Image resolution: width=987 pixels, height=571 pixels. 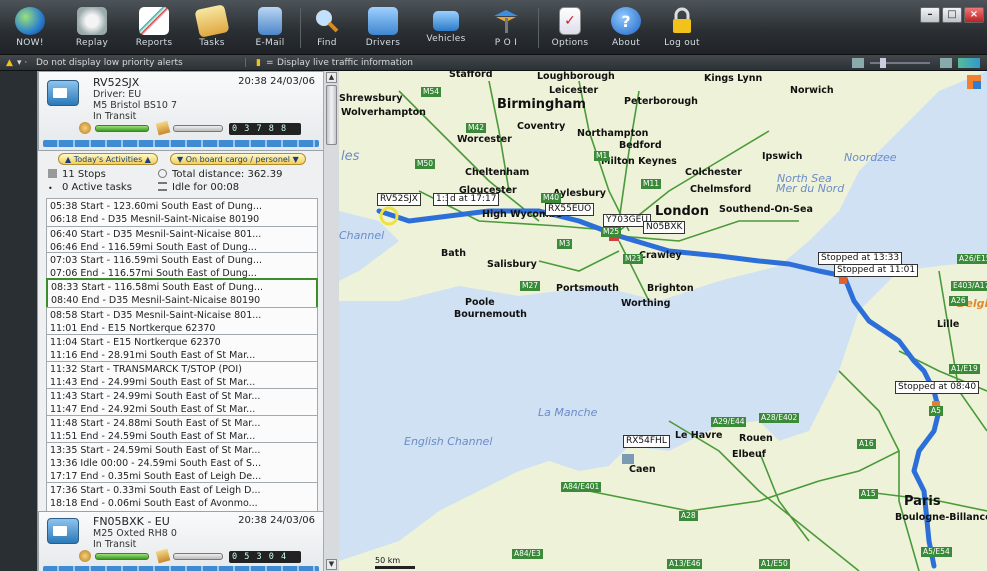 What do you see at coordinates (974, 15) in the screenshot?
I see `close-button: ×` at bounding box center [974, 15].